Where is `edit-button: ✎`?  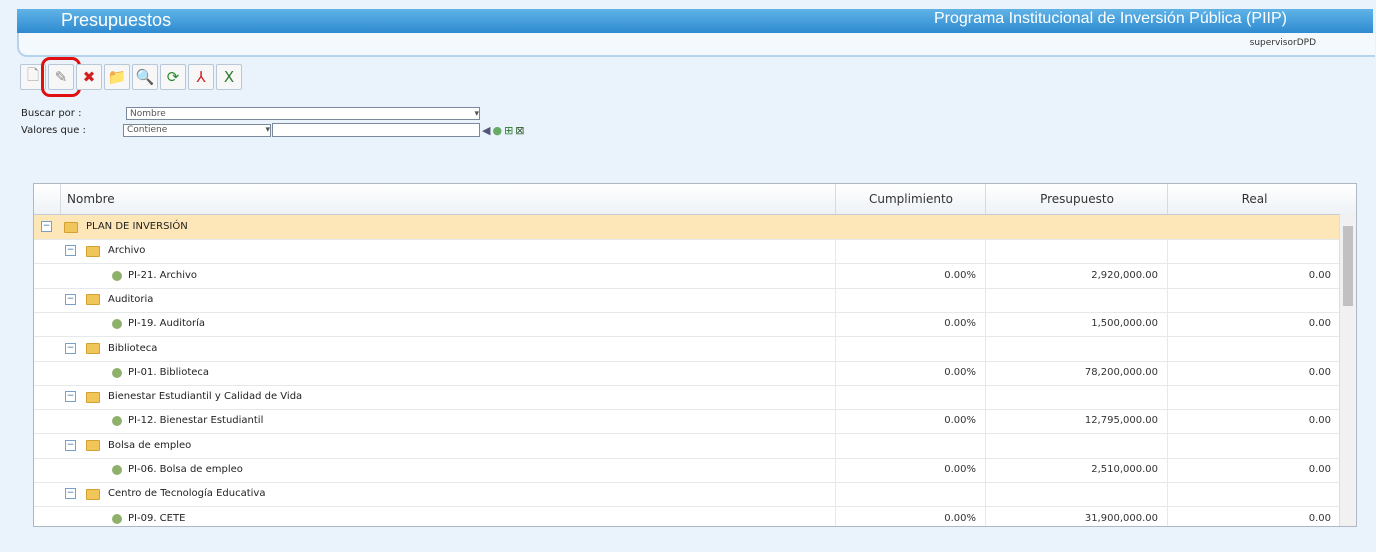
edit-button: ✎ is located at coordinates (61, 77).